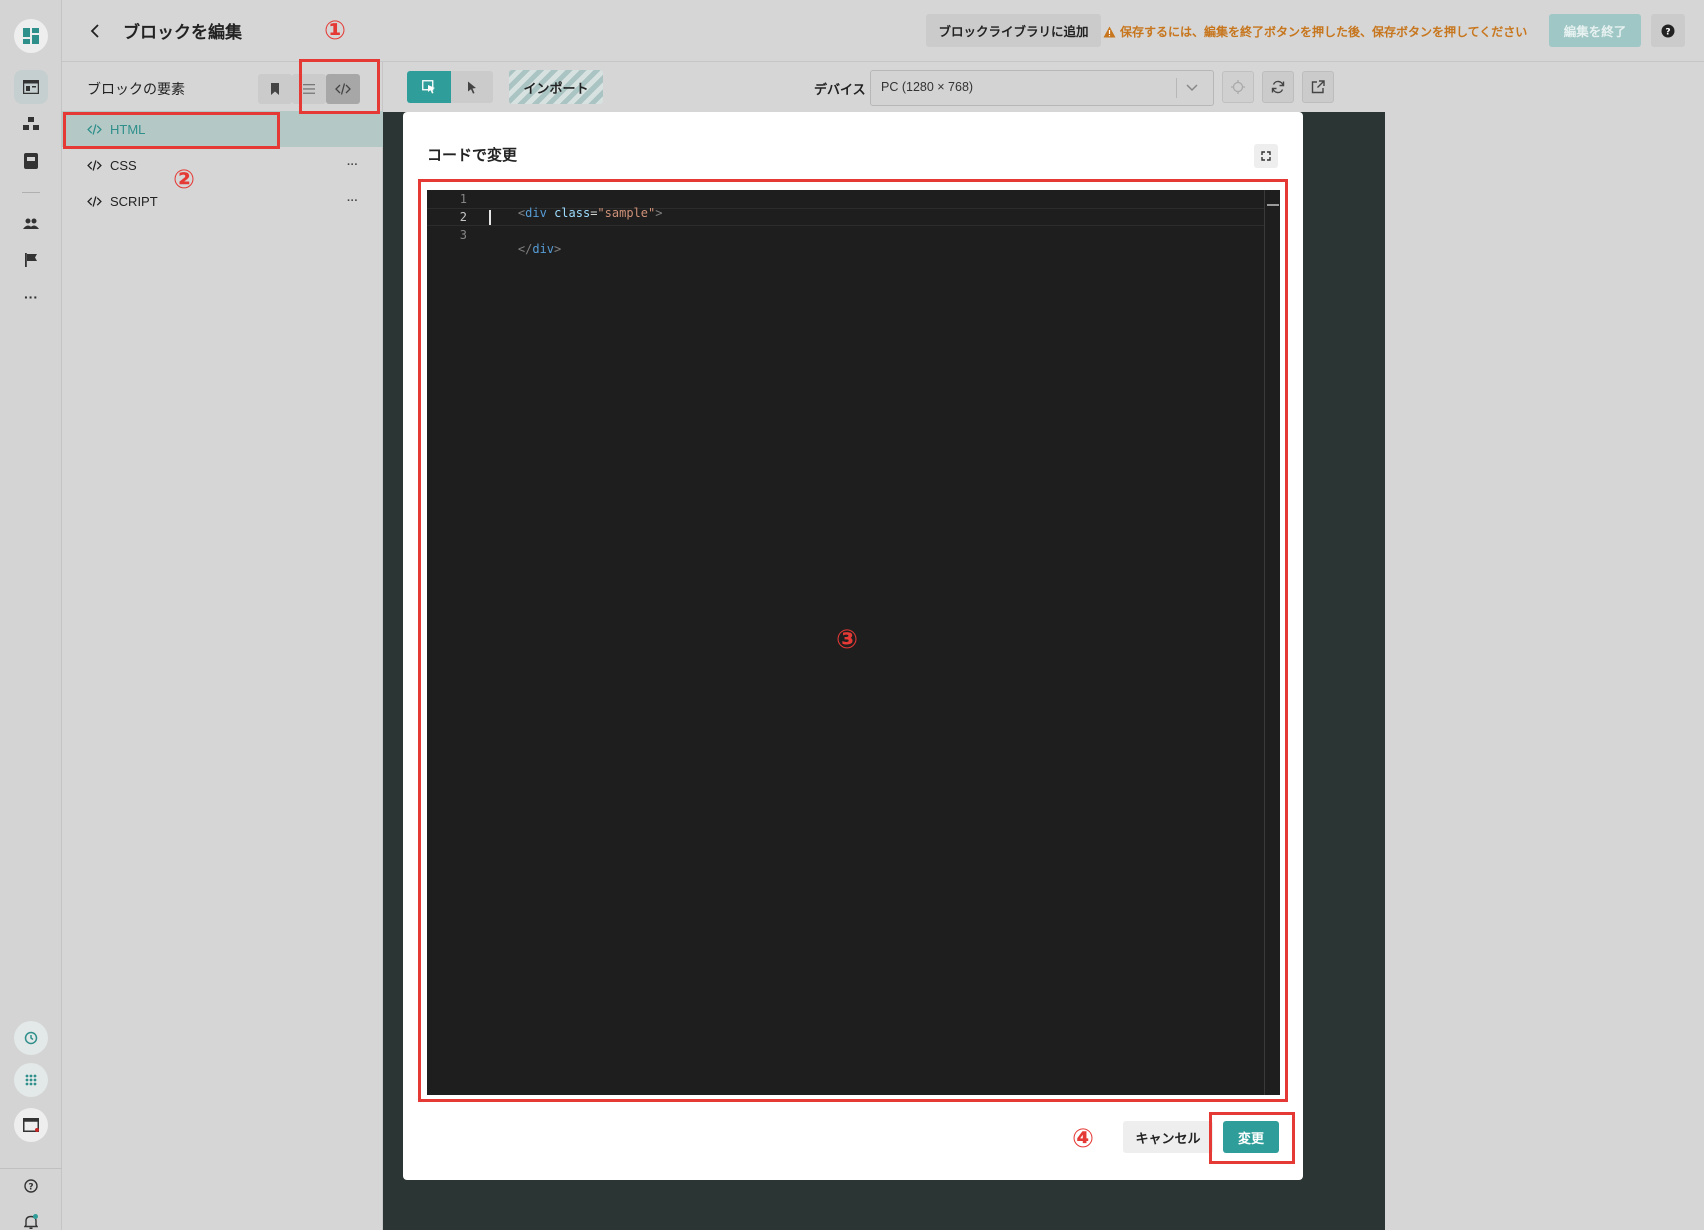  Describe the element at coordinates (31, 1125) in the screenshot. I see `browser-window-icon` at that location.